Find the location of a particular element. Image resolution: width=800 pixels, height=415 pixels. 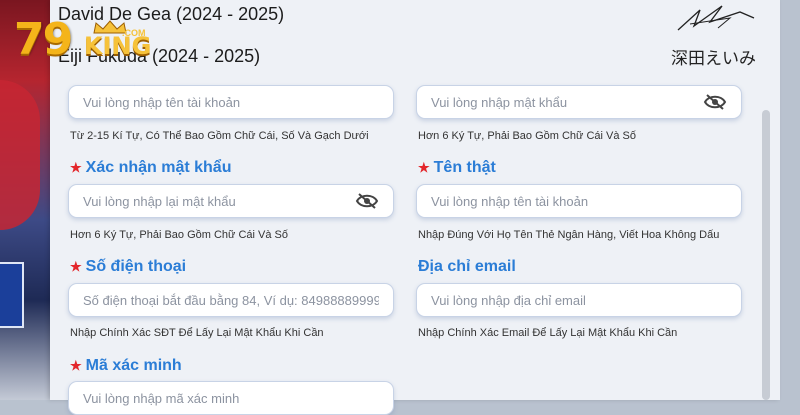

real-name-label: ★ Tên thật is located at coordinates (457, 168).